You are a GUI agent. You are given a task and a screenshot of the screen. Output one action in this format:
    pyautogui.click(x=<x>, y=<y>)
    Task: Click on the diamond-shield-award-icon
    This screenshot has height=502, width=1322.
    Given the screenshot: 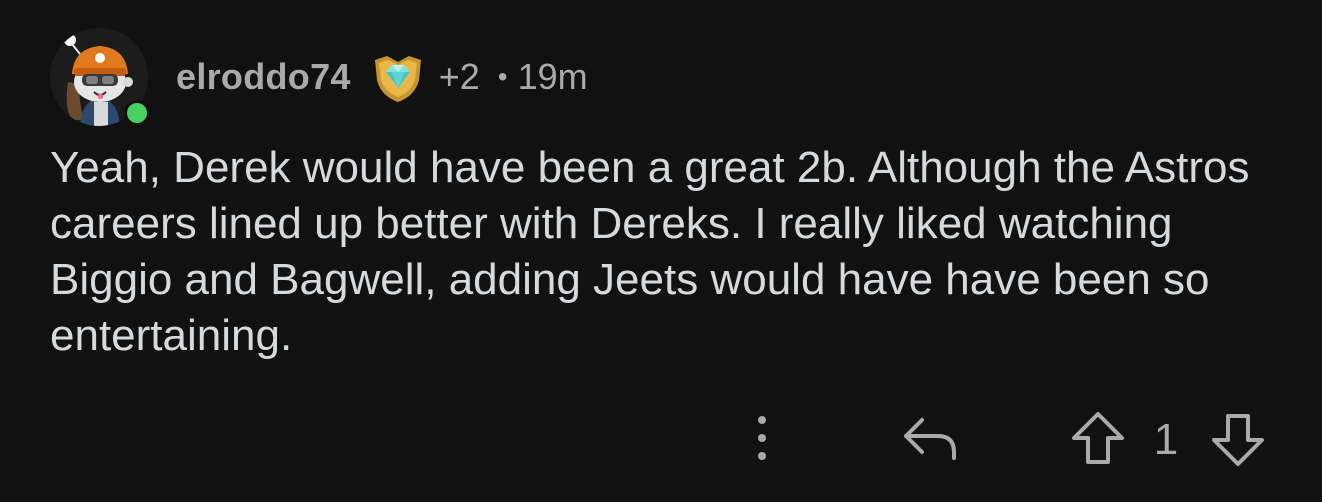 What is the action you would take?
    pyautogui.click(x=398, y=77)
    